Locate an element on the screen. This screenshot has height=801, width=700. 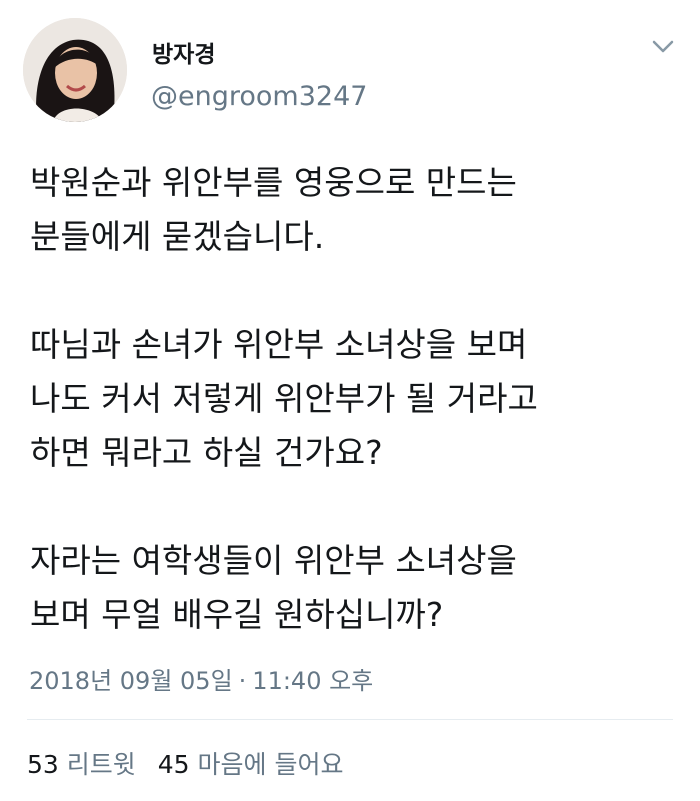
tweet-line: 나도 커서 저렇게 위안부가 될 거라고 is located at coordinates (284, 398).